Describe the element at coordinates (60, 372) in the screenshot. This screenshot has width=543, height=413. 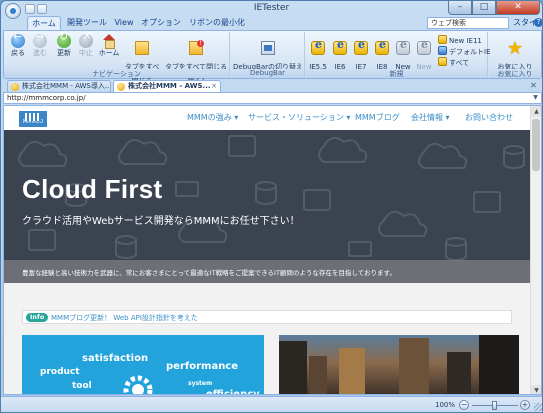
I see `word-cloud-item: product` at that location.